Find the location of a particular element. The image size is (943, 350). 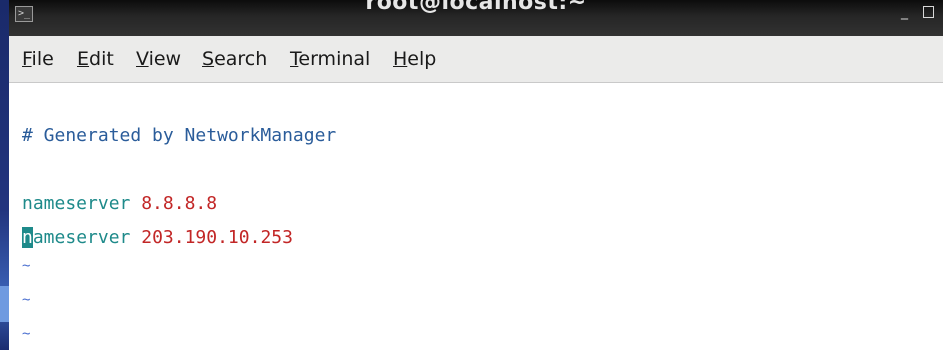

menu-view-accel: V is located at coordinates (142, 59).